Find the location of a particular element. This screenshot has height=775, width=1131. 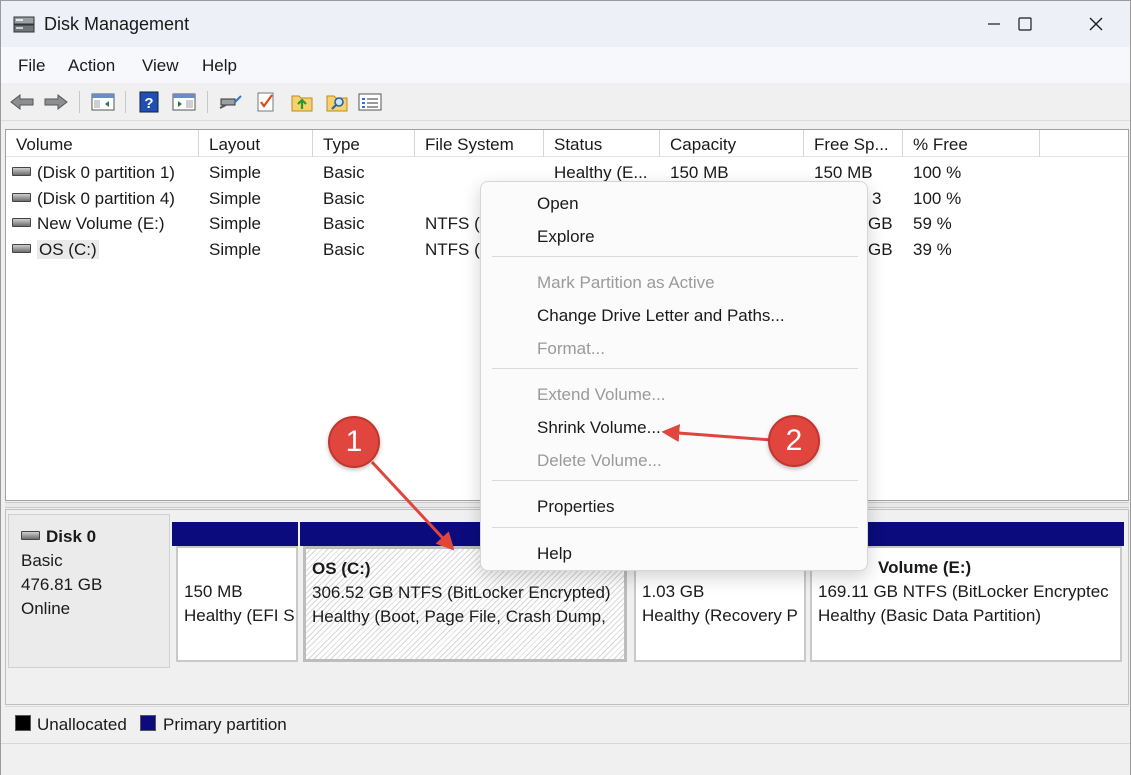

primary-partition-swatch is located at coordinates (148, 723).